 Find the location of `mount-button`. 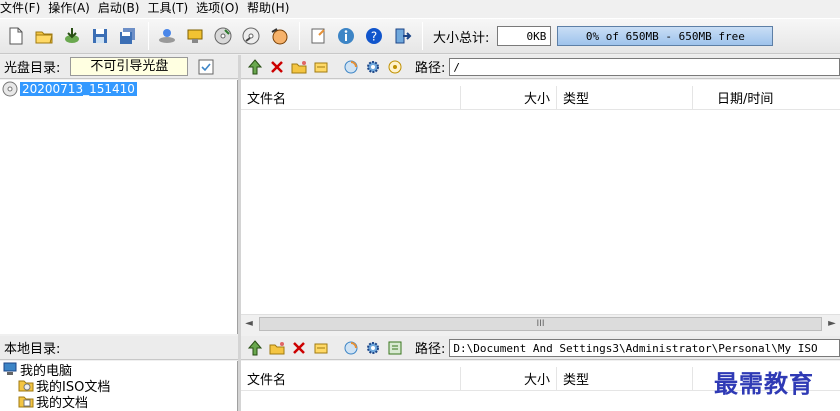

mount-button is located at coordinates (195, 36).